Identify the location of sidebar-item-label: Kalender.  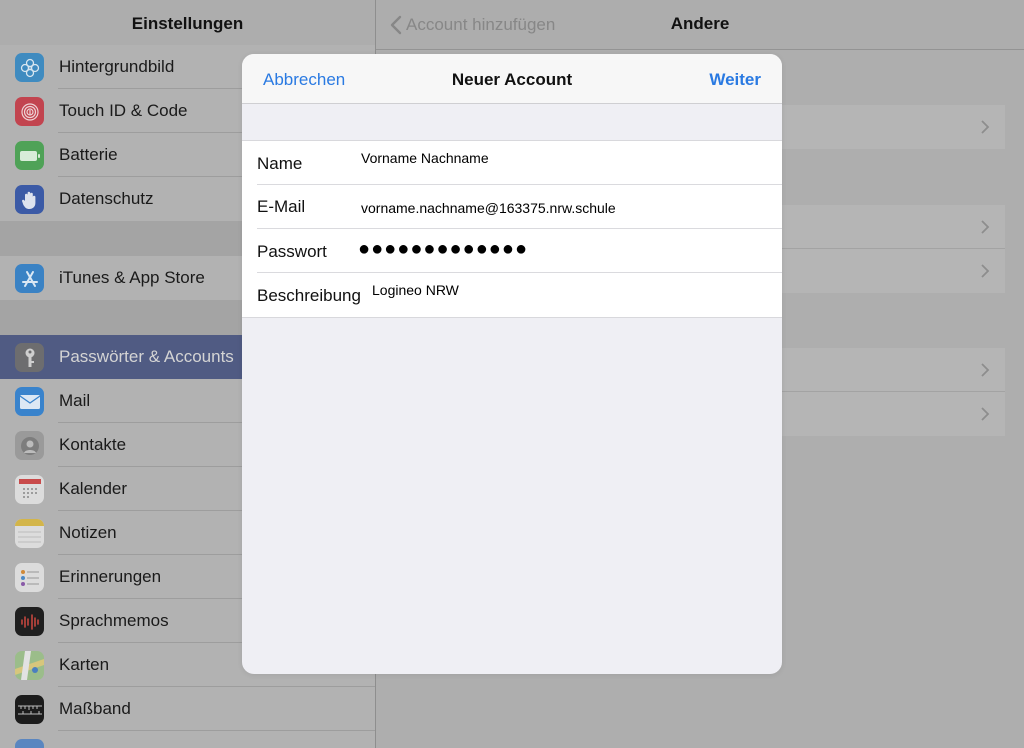
(93, 488).